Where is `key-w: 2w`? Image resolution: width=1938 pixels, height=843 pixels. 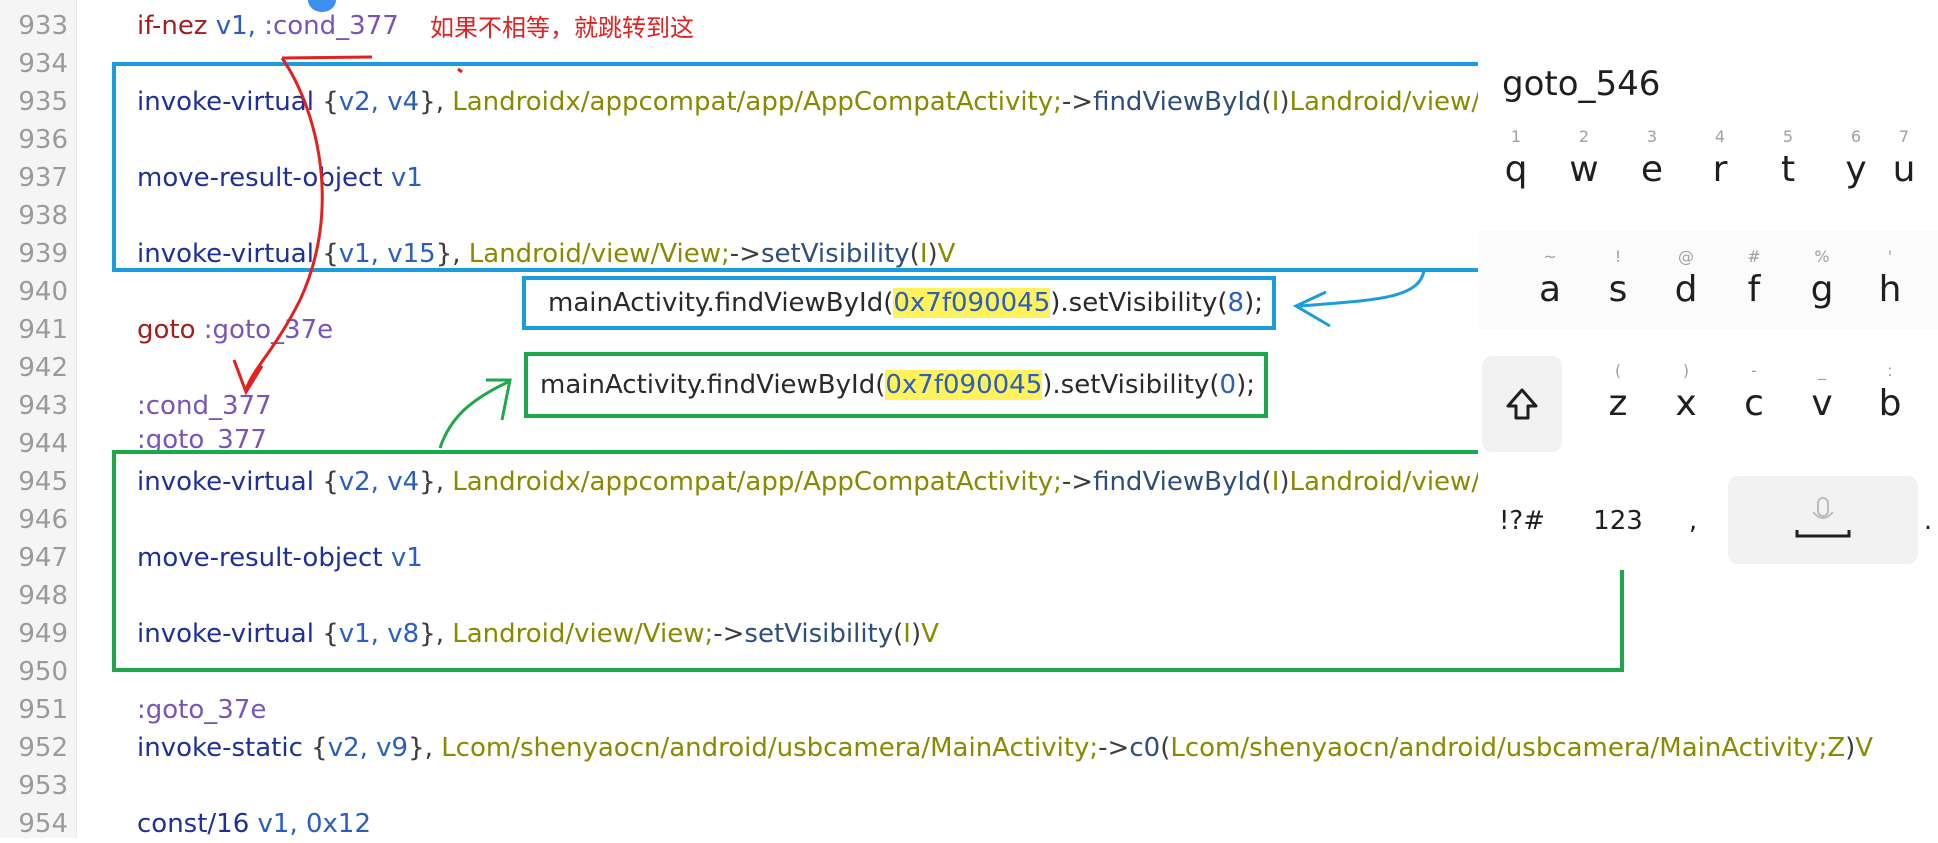
key-w: 2w is located at coordinates (1584, 159).